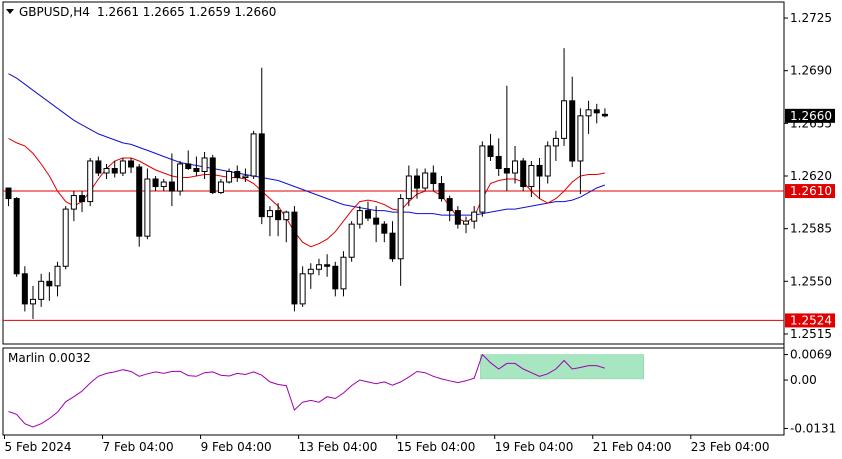 The image size is (842, 459). Describe the element at coordinates (562, 367) in the screenshot. I see `highlight-zone` at that location.